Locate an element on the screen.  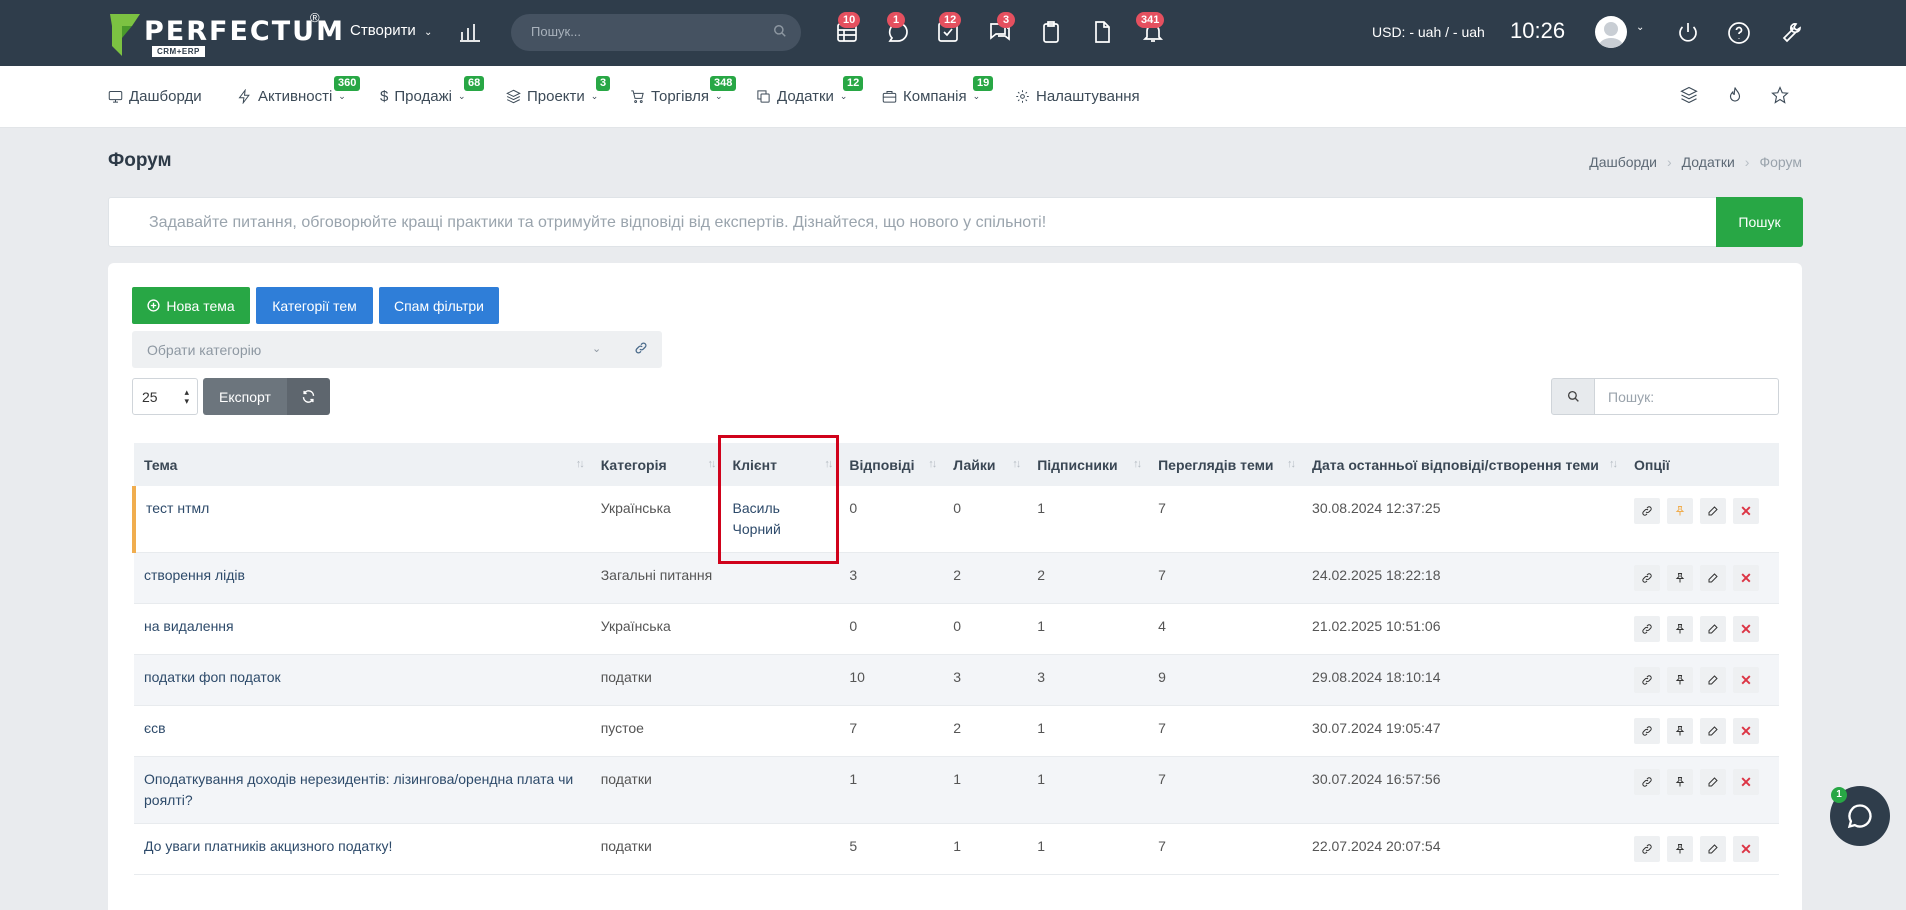
create-menu: Створити ⌄ is located at coordinates (391, 30).